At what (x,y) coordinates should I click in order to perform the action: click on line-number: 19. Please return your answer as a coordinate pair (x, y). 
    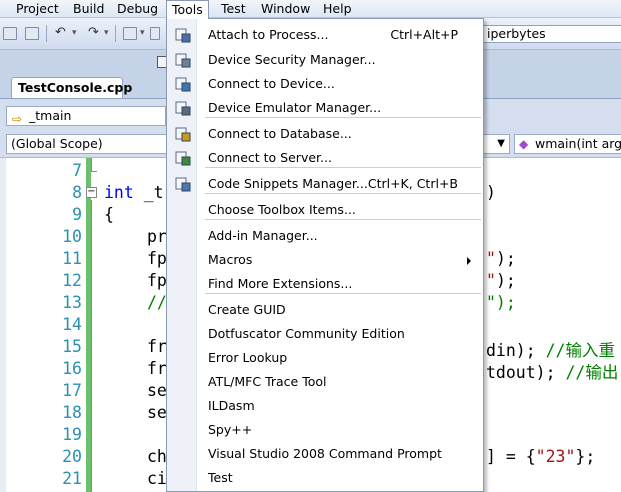
    Looking at the image, I should click on (72, 434).